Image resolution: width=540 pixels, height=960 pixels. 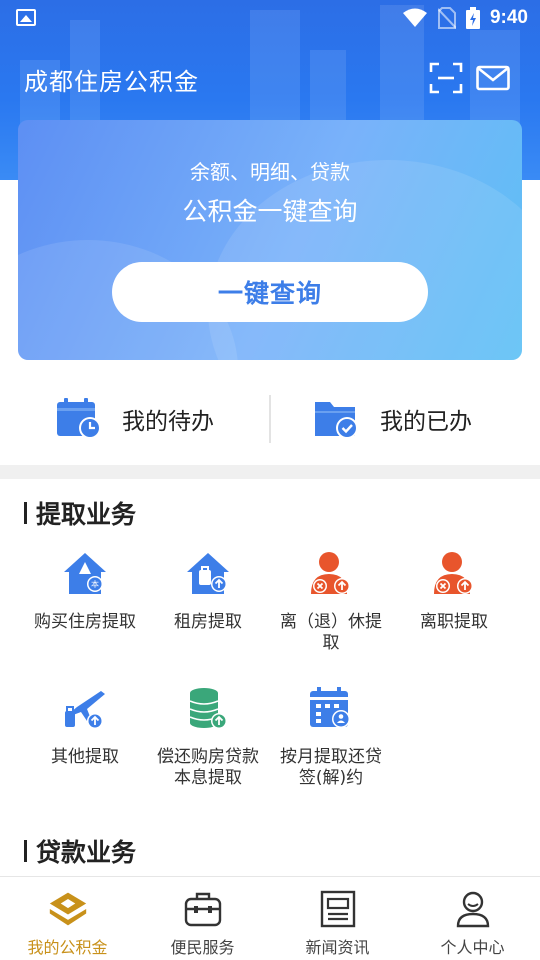 I want to click on nav-label: 新闻资讯, so click(x=337, y=947).